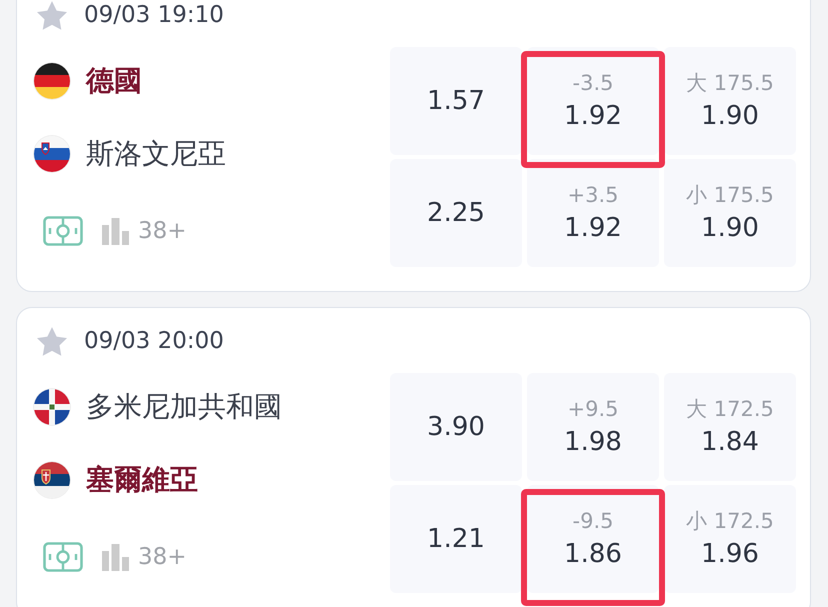 This screenshot has width=828, height=607. Describe the element at coordinates (593, 213) in the screenshot. I see `odds-button: +3.5 1.92` at that location.